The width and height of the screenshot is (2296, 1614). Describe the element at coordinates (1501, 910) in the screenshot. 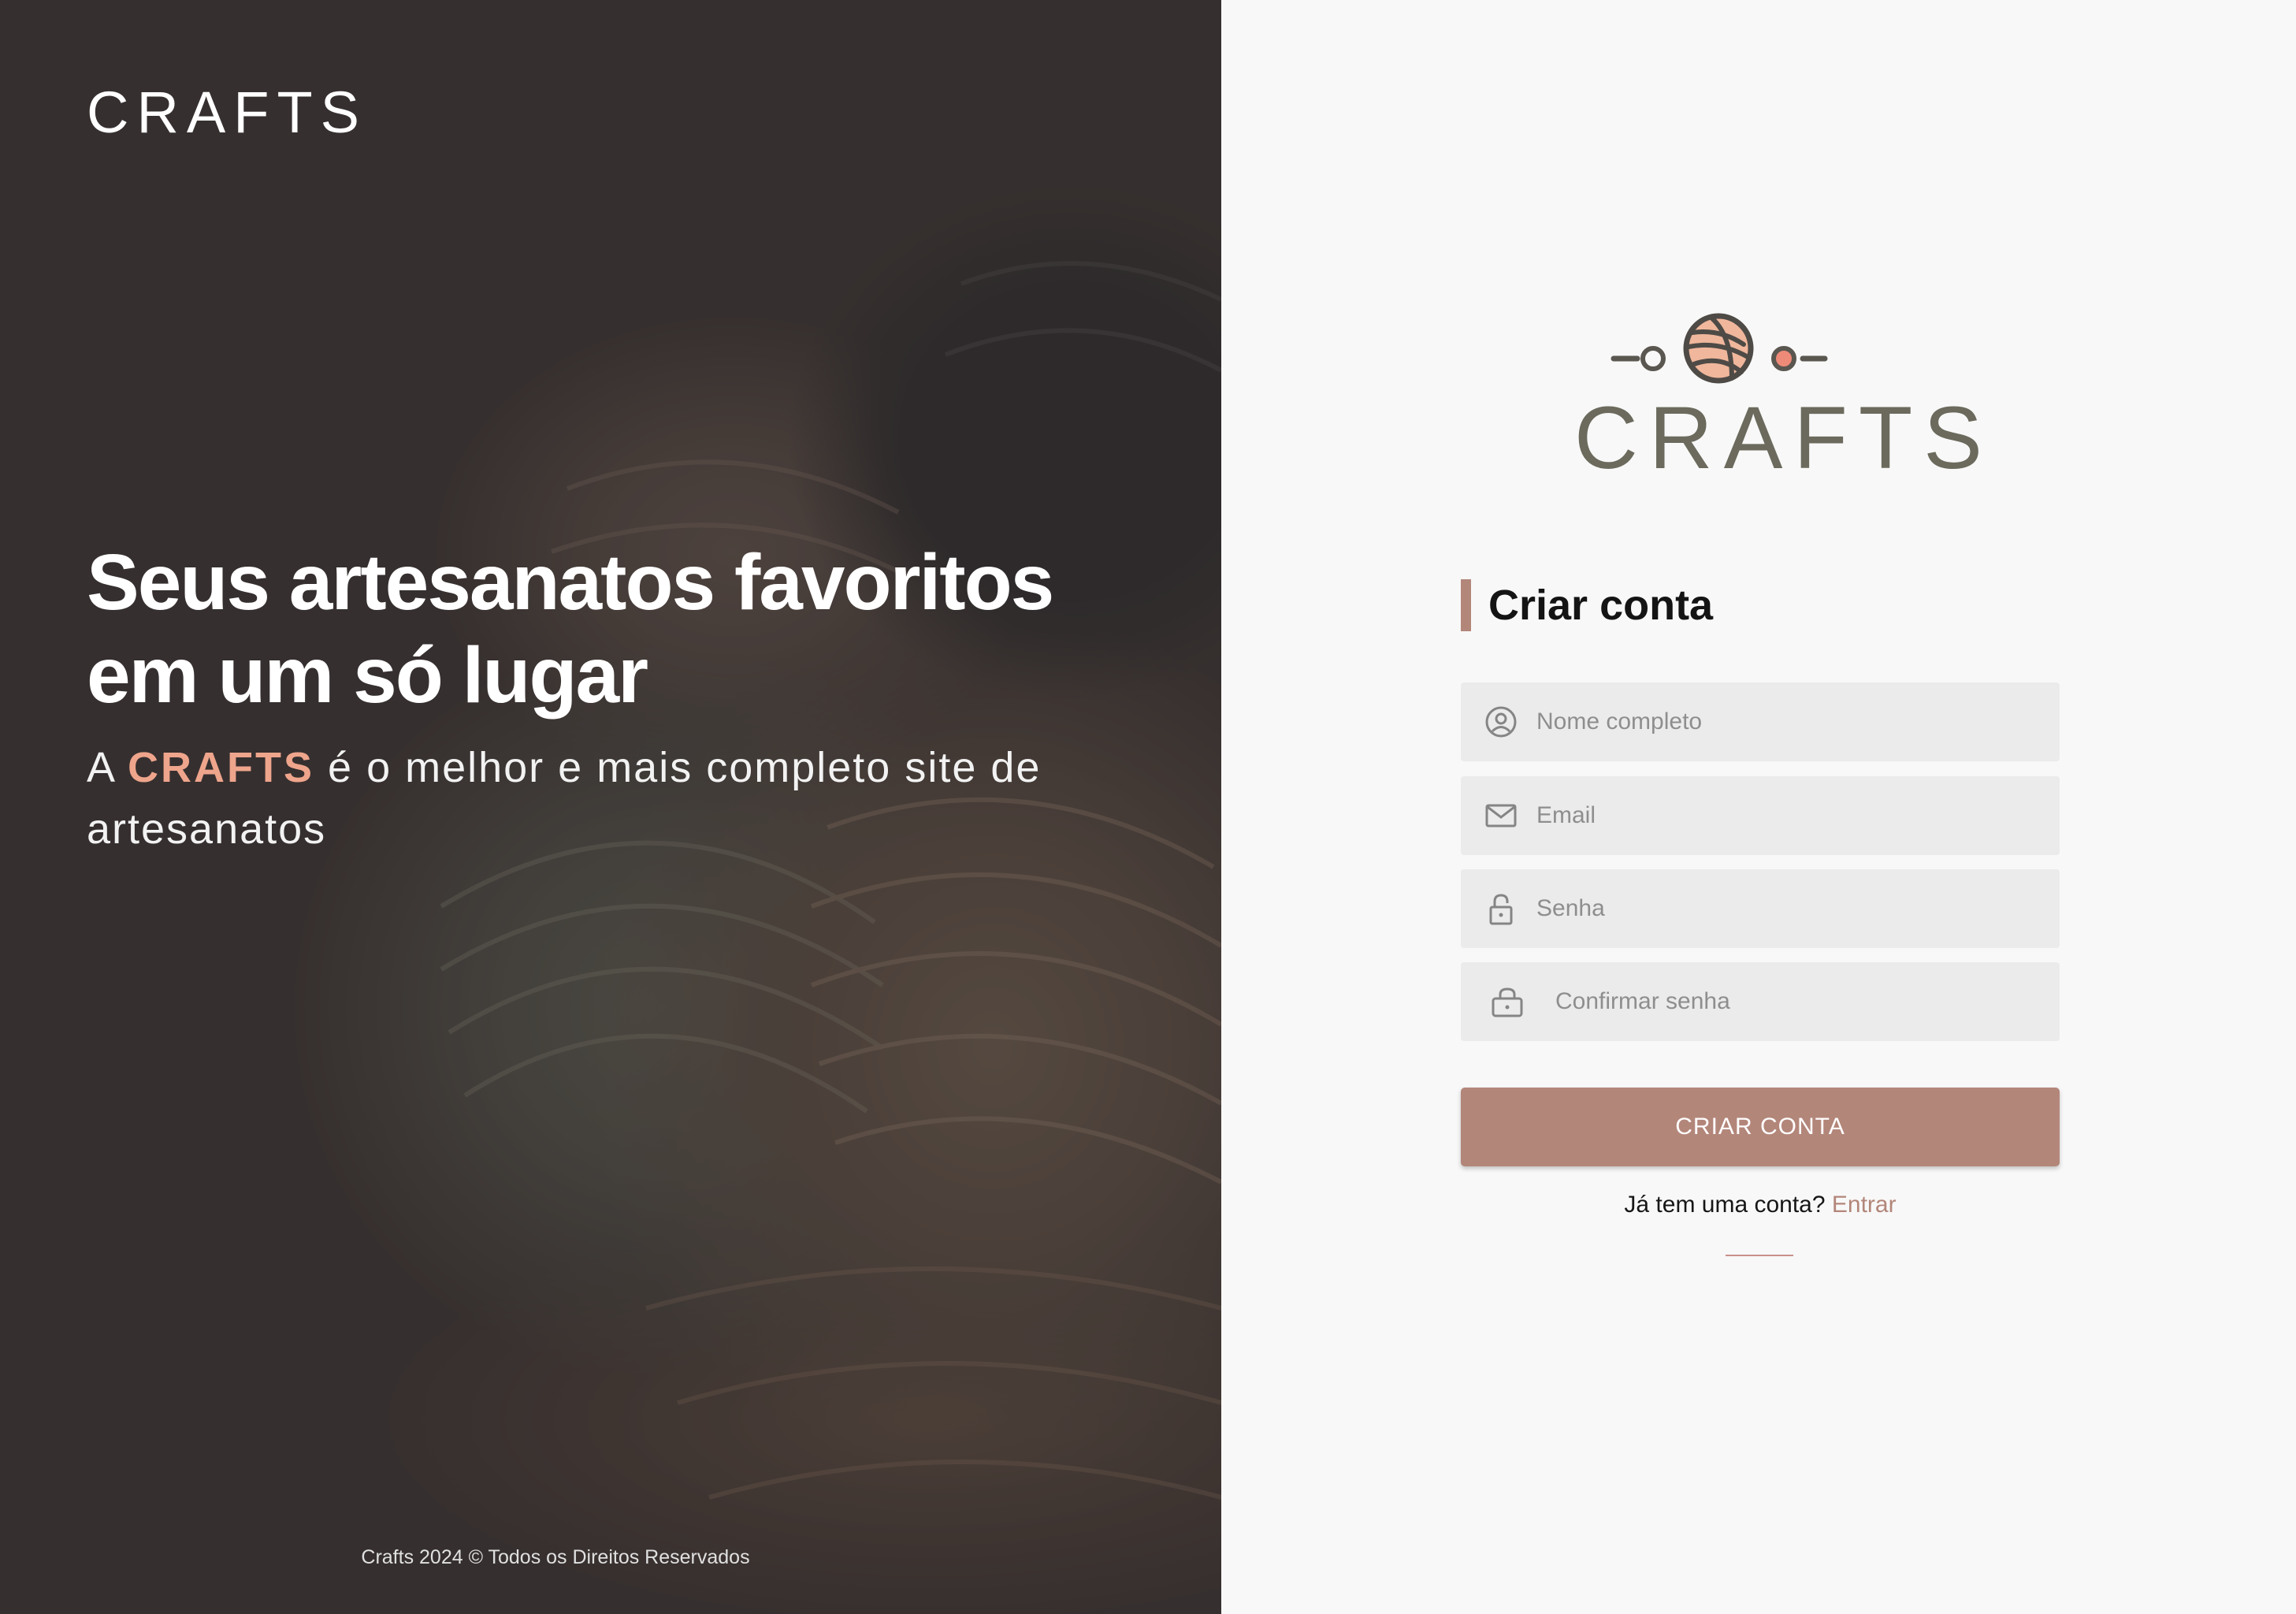

I see `lock-icon` at that location.